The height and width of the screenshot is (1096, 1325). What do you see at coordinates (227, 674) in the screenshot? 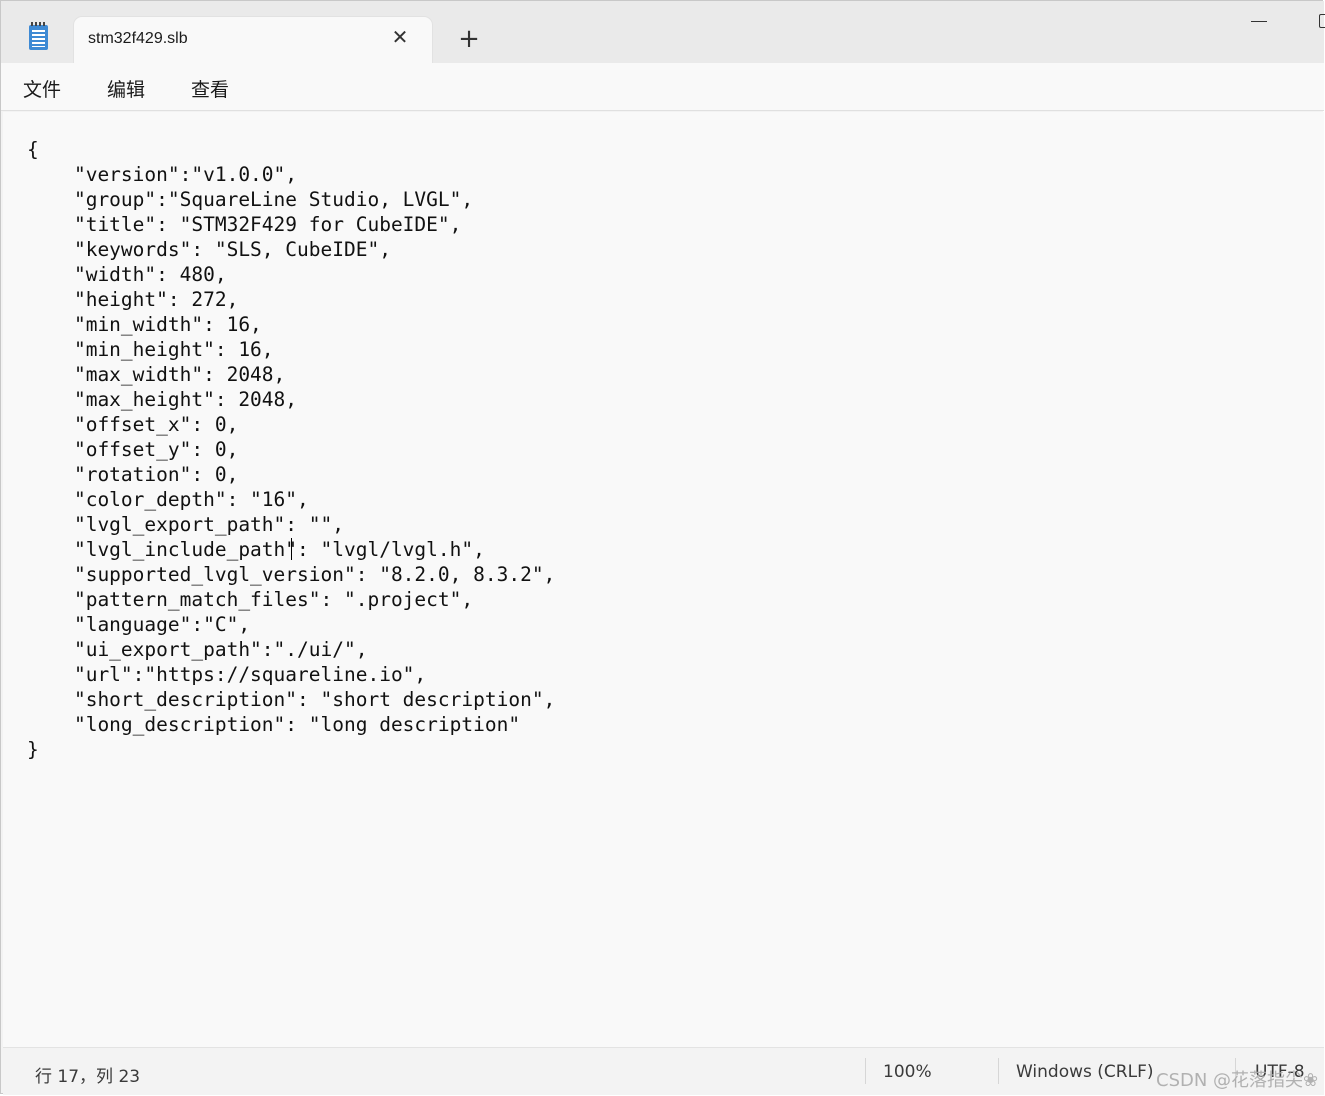
I see `code-line: "url":"https://squareline.io",` at bounding box center [227, 674].